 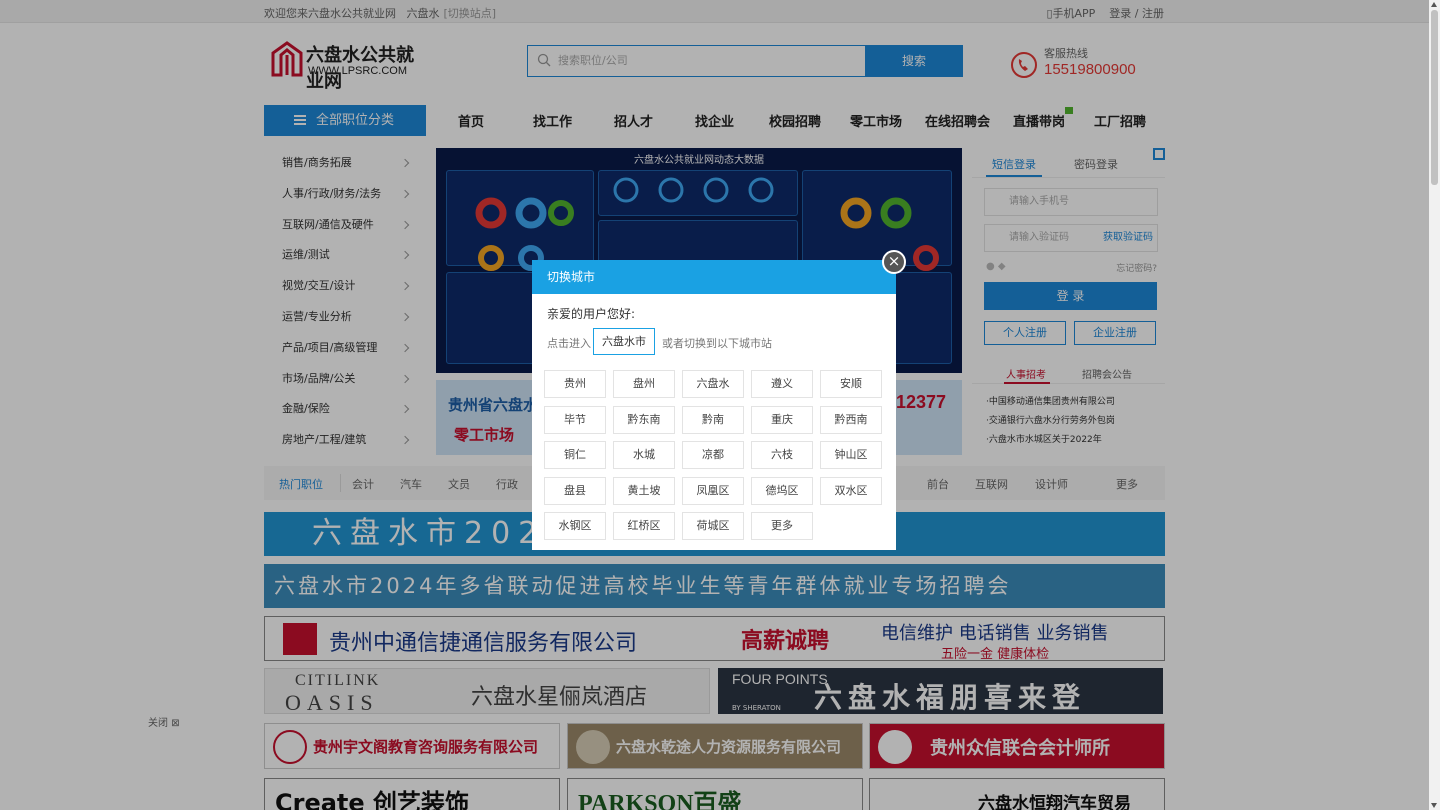 I want to click on city-option: 黔西南, so click(x=851, y=419).